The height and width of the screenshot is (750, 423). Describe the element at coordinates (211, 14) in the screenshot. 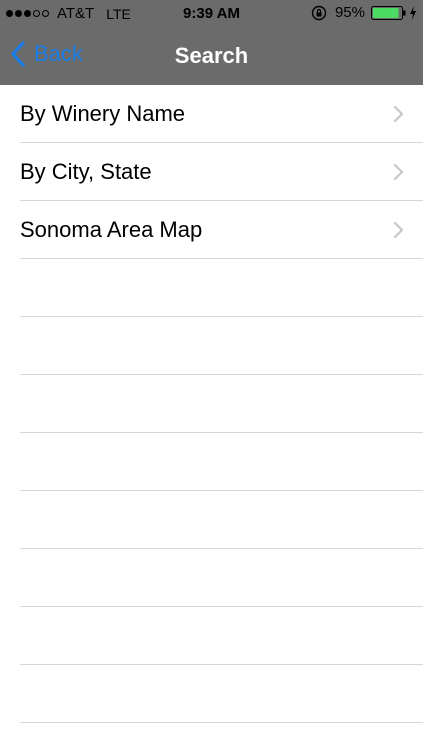

I see `status-bar: AT&T LTE 9:39 AM 95%` at that location.